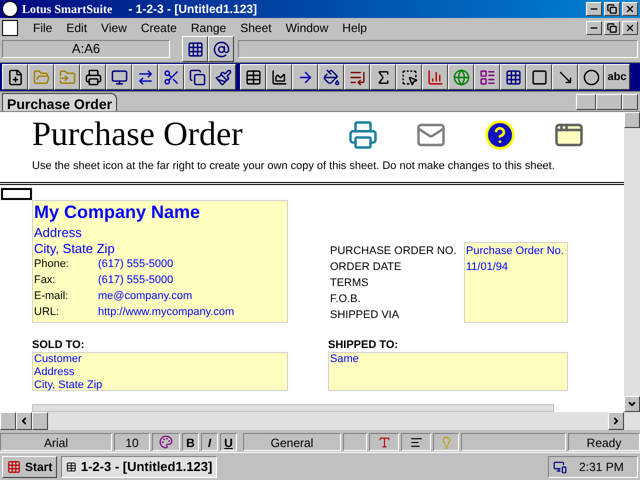 The height and width of the screenshot is (480, 640). I want to click on menu-item: File, so click(43, 28).